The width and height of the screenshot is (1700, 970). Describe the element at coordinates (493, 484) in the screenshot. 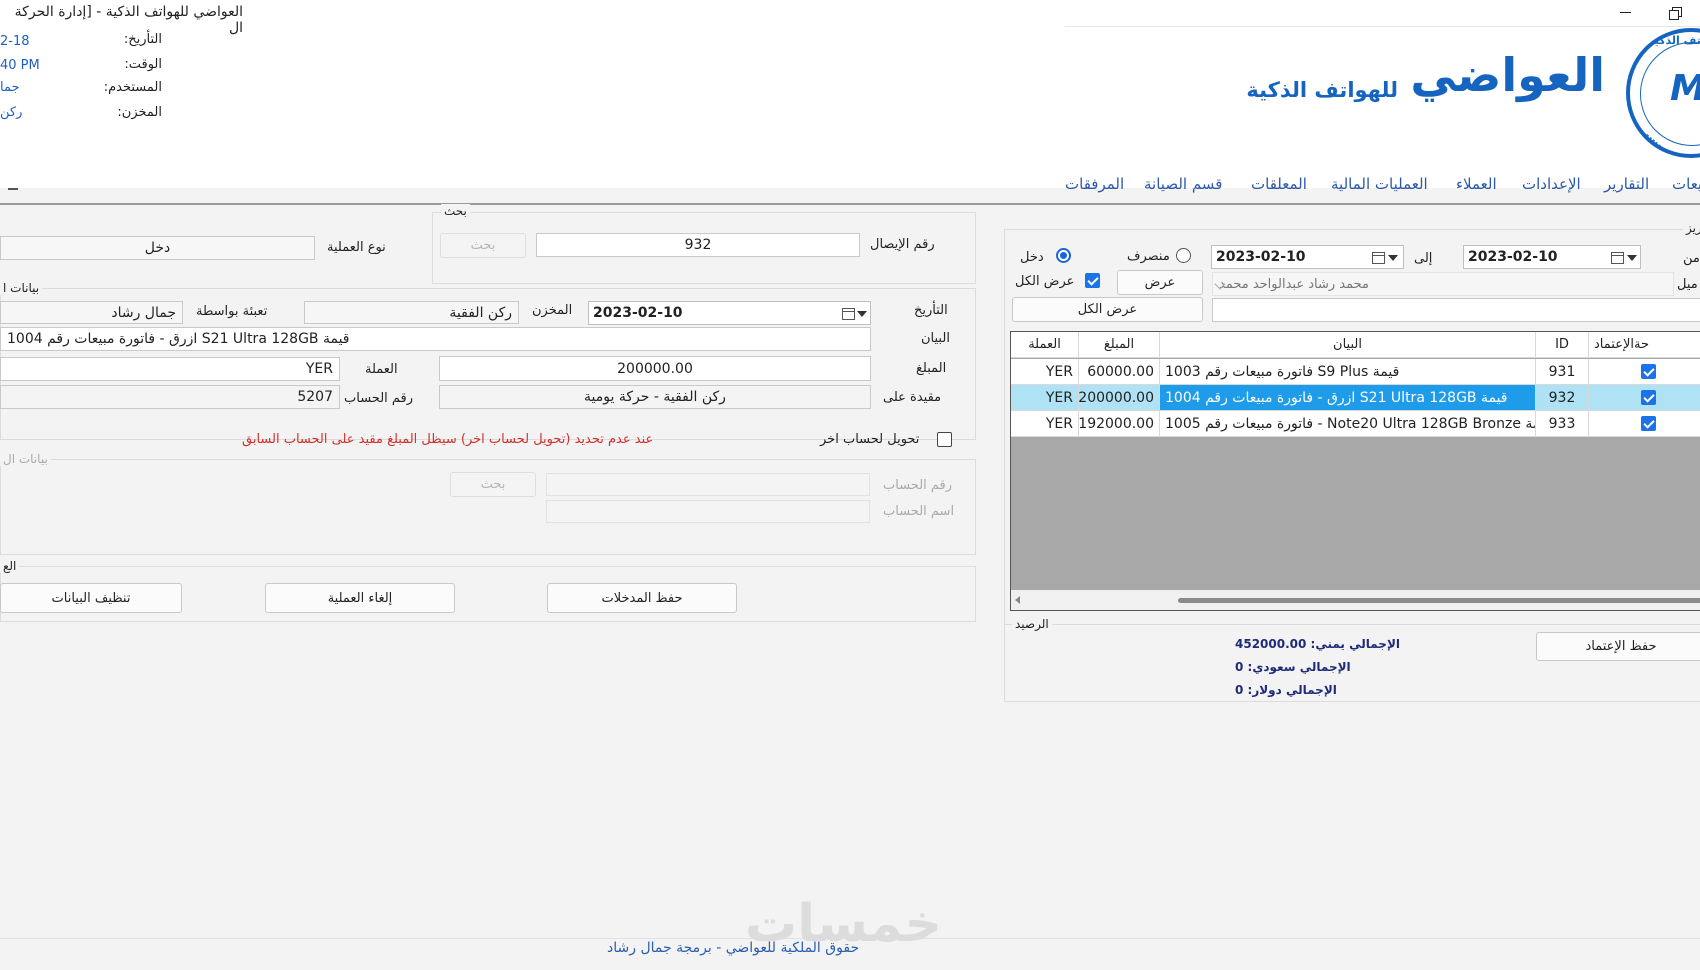

I see `other-search-button: بحث` at that location.